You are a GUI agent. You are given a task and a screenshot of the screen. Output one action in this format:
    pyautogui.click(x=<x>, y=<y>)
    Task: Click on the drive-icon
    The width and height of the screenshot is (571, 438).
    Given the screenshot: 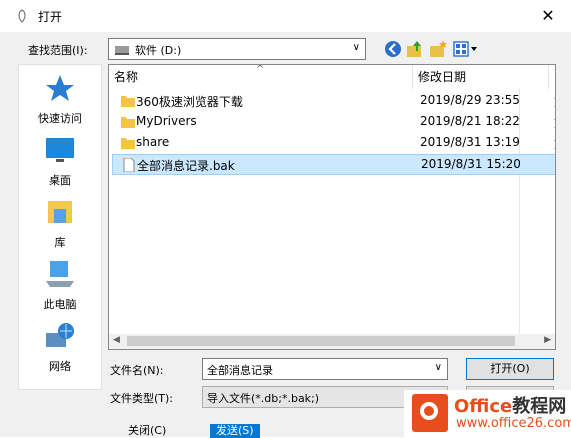 What is the action you would take?
    pyautogui.click(x=122, y=50)
    